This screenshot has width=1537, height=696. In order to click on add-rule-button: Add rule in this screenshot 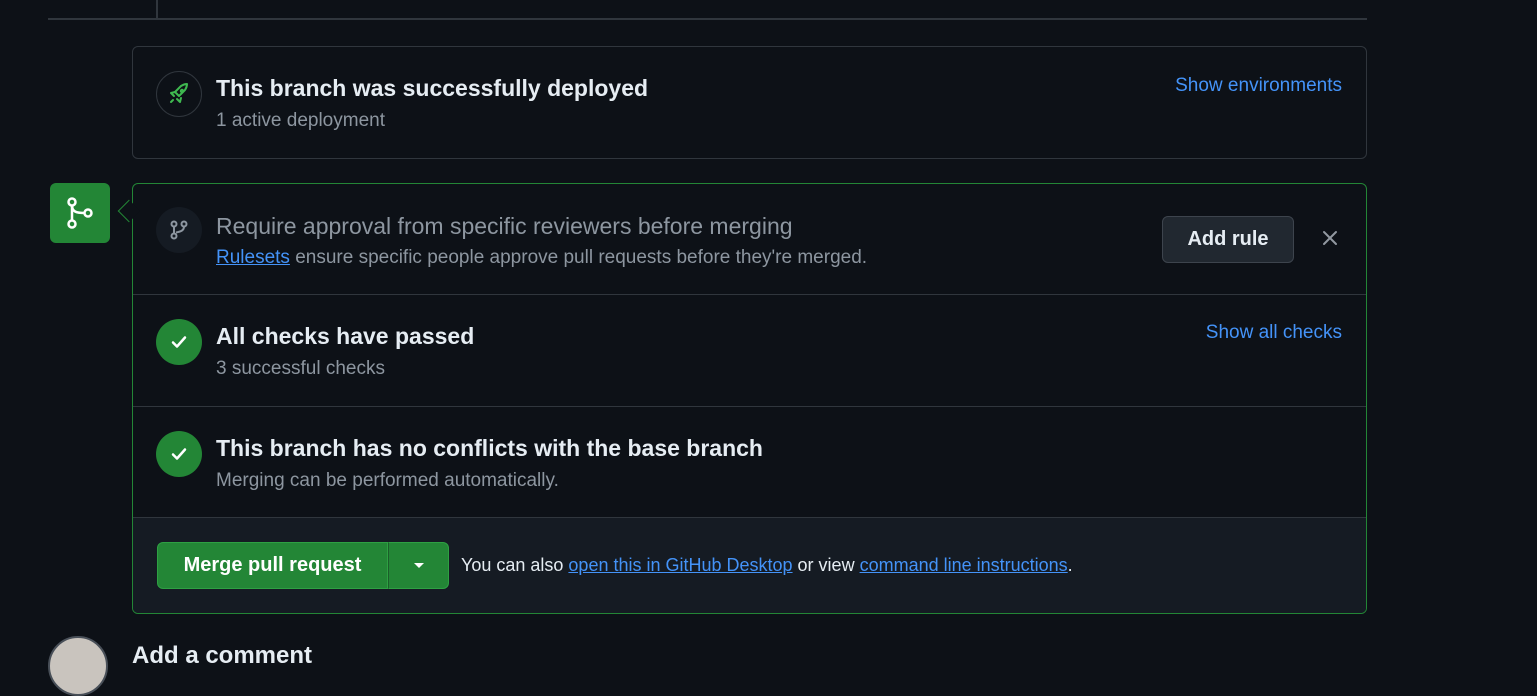, I will do `click(1228, 239)`.